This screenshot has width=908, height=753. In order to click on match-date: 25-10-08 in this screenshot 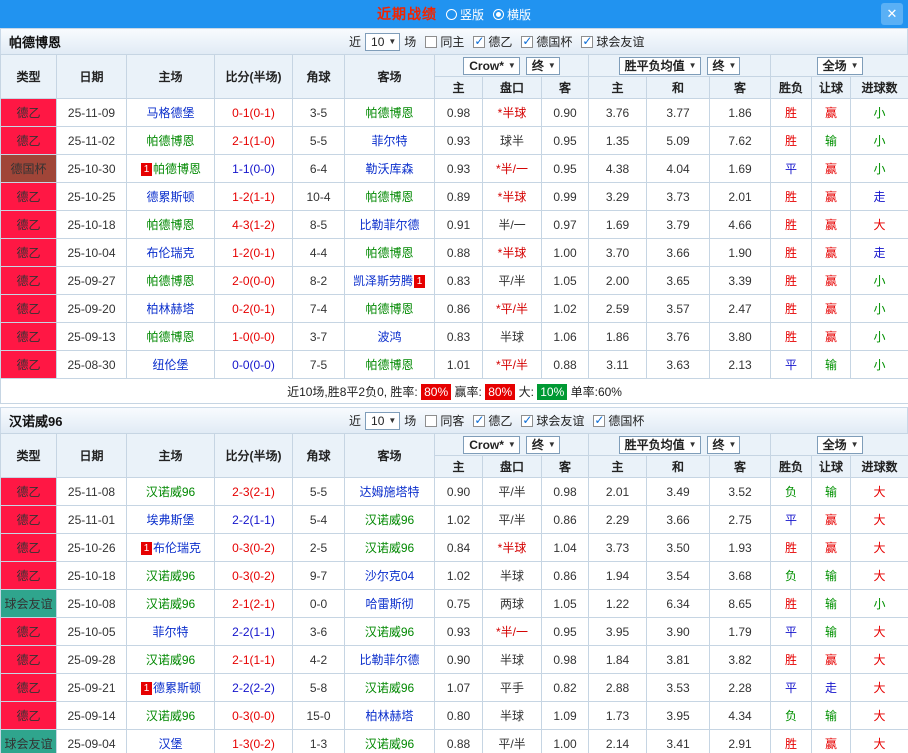, I will do `click(91, 603)`.